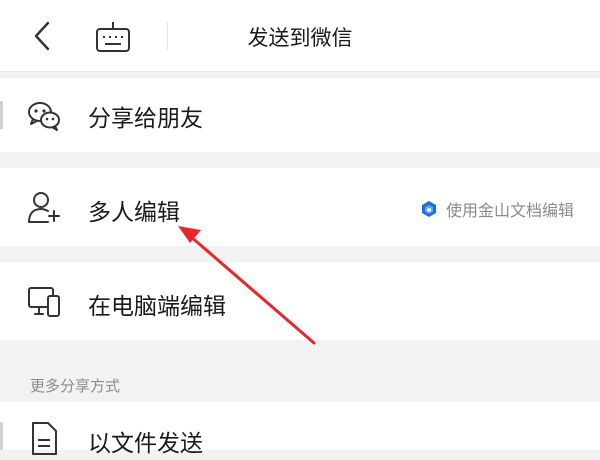 The image size is (600, 460). Describe the element at coordinates (509, 210) in the screenshot. I see `kdocs-hint-text: 使用金山文档编辑` at that location.